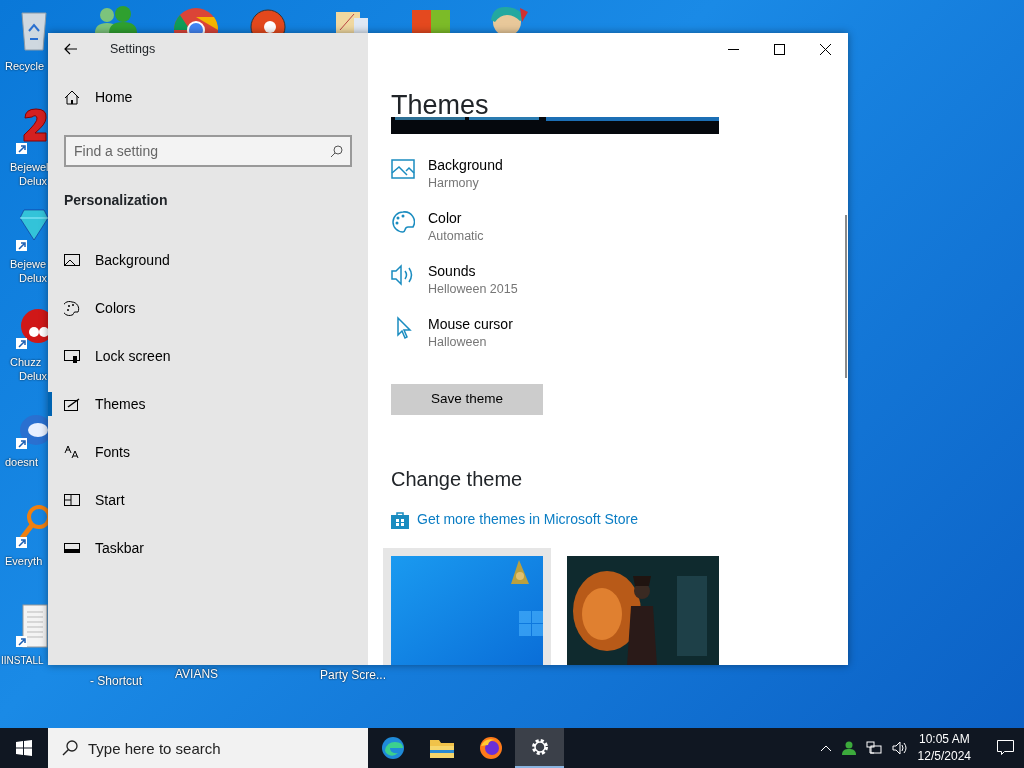 The width and height of the screenshot is (1024, 768). I want to click on taskbar-search-field: Type here to search, so click(208, 748).